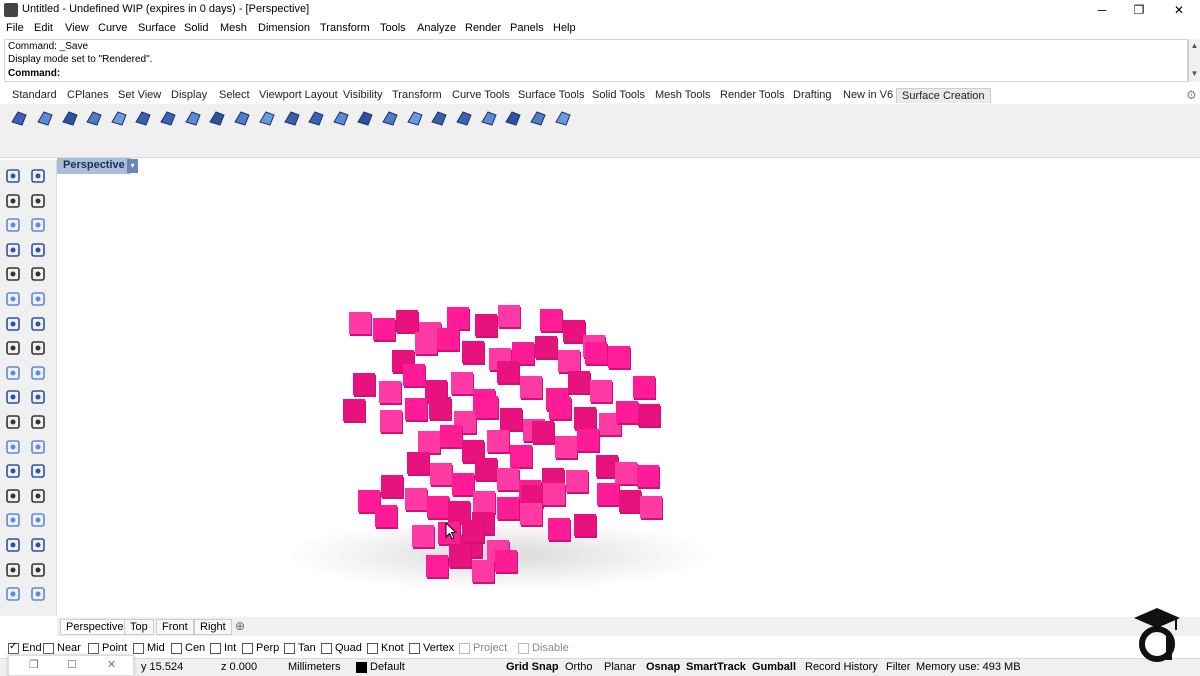  What do you see at coordinates (489, 118) in the screenshot?
I see `revolve-icon` at bounding box center [489, 118].